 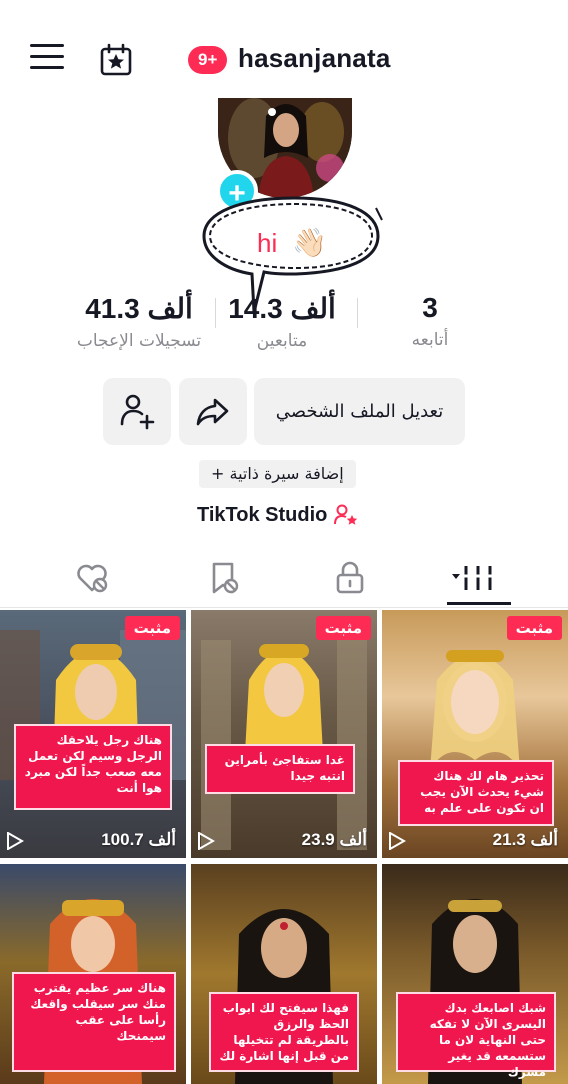 I want to click on calendar-star-icon, so click(x=116, y=60).